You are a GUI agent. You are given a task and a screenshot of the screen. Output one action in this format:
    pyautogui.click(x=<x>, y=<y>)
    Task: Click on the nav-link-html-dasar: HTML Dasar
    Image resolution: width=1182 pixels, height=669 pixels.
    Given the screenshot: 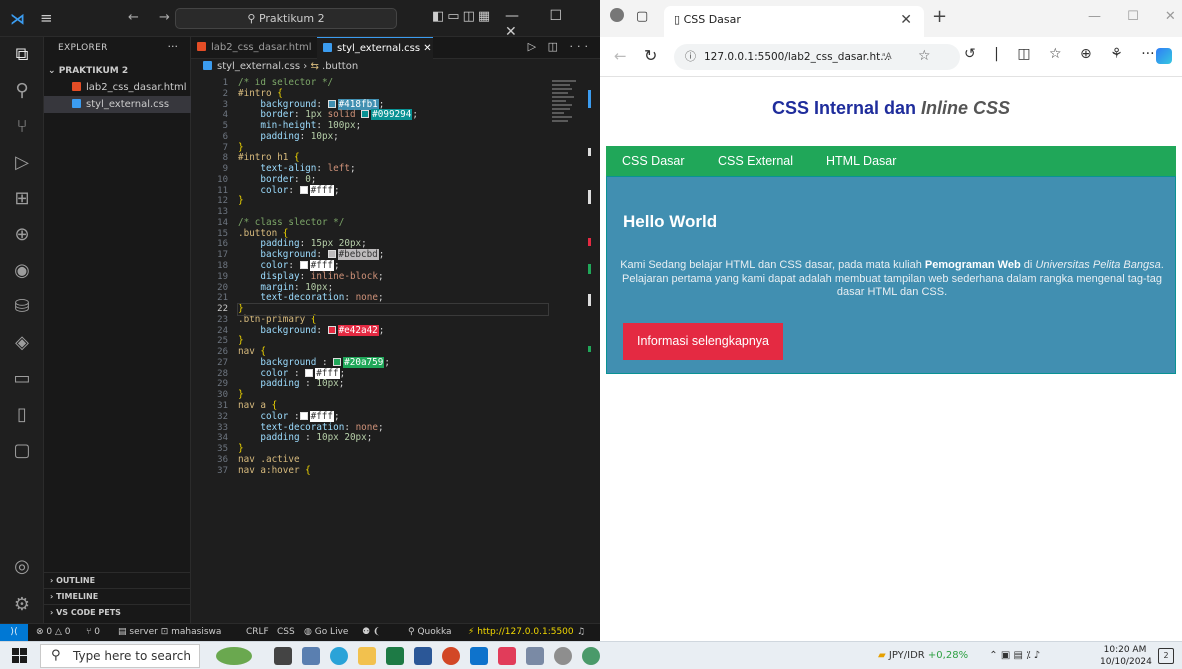 What is the action you would take?
    pyautogui.click(x=861, y=161)
    